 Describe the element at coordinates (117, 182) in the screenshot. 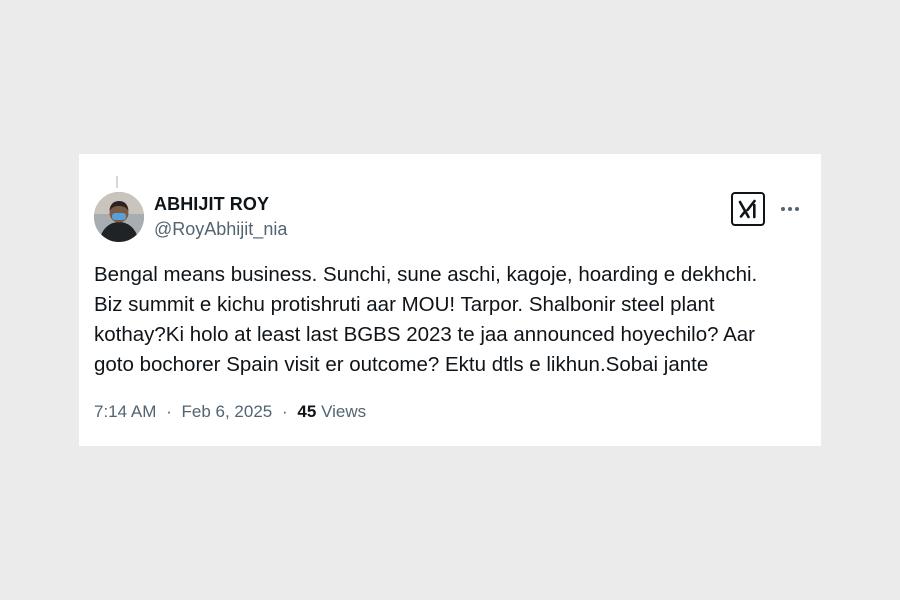

I see `thread-line` at that location.